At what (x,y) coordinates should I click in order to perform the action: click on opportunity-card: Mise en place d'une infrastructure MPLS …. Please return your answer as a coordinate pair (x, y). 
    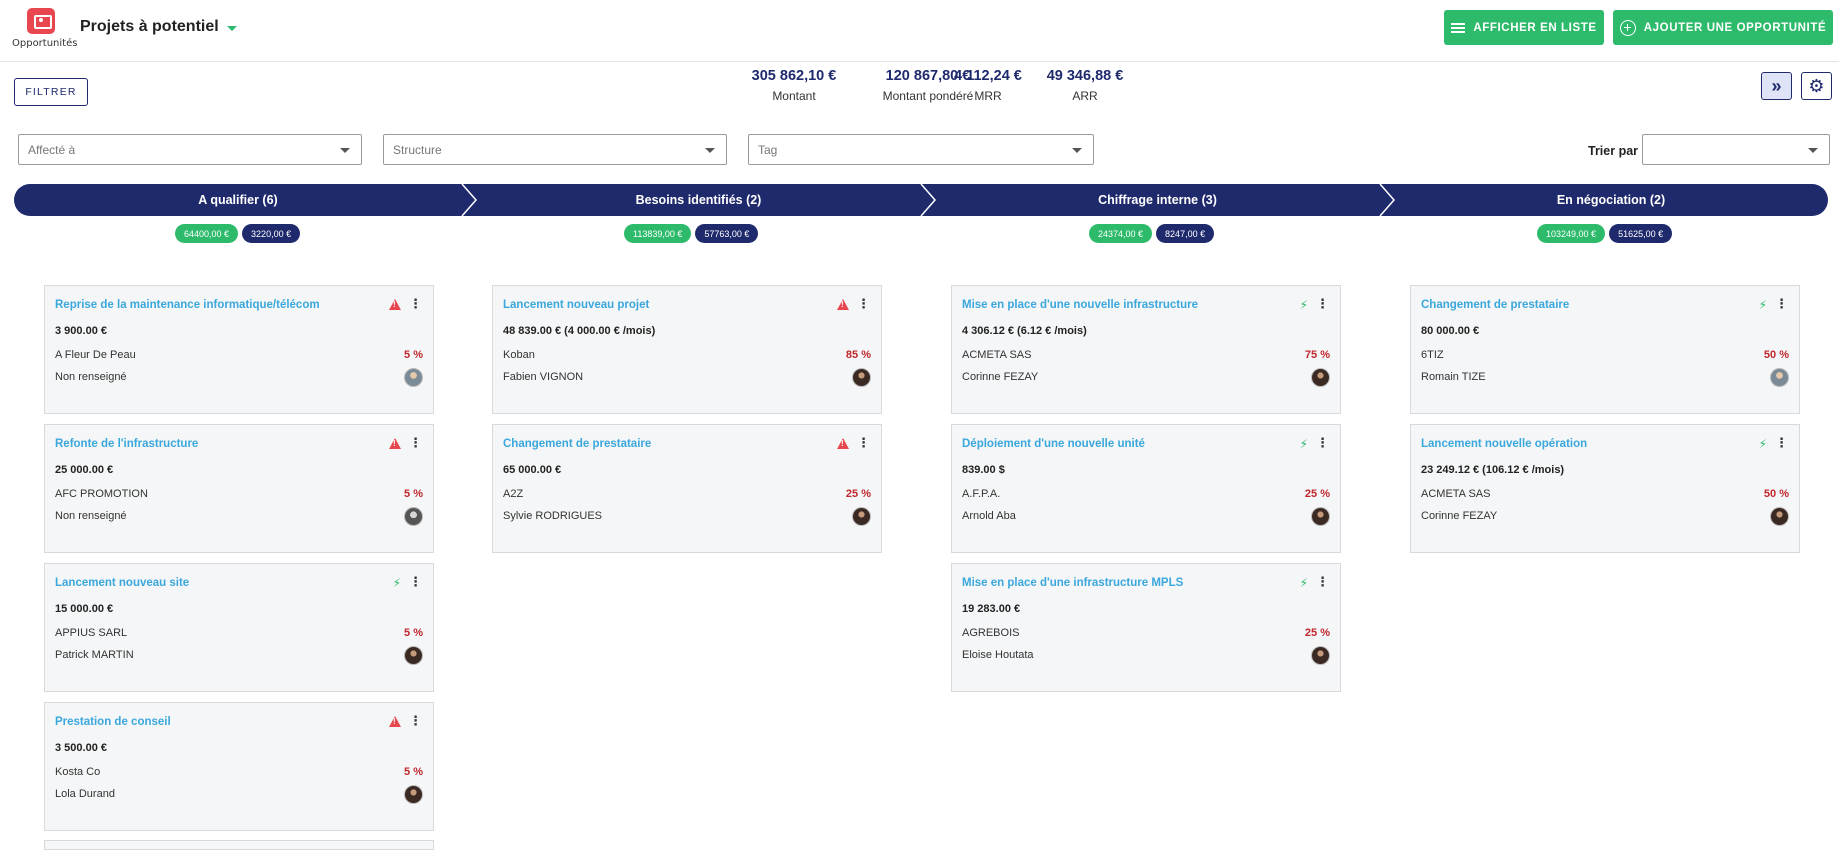
    Looking at the image, I should click on (1146, 627).